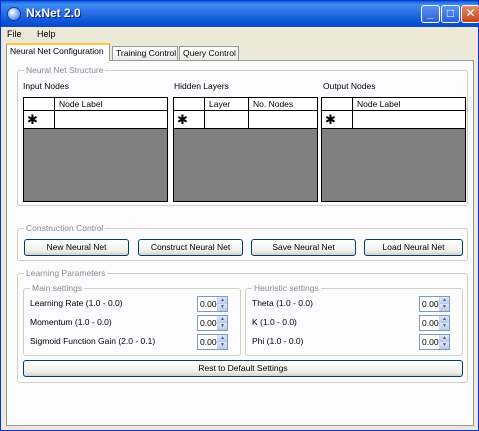 This screenshot has width=479, height=431. I want to click on group-title: Construction Control, so click(65, 228).